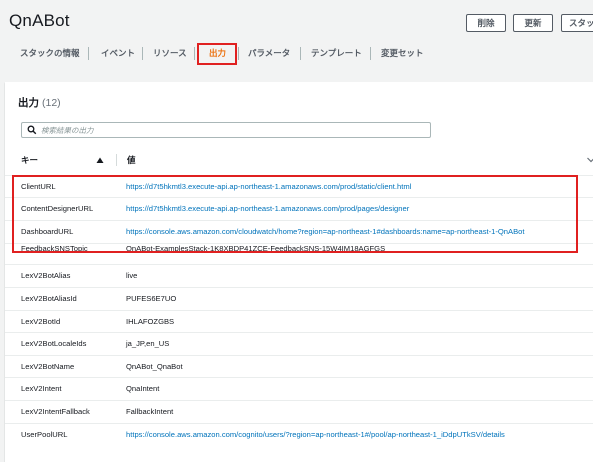 Image resolution: width=593 pixels, height=462 pixels. Describe the element at coordinates (154, 366) in the screenshot. I see `output-value: QnABot_QnaBot` at that location.